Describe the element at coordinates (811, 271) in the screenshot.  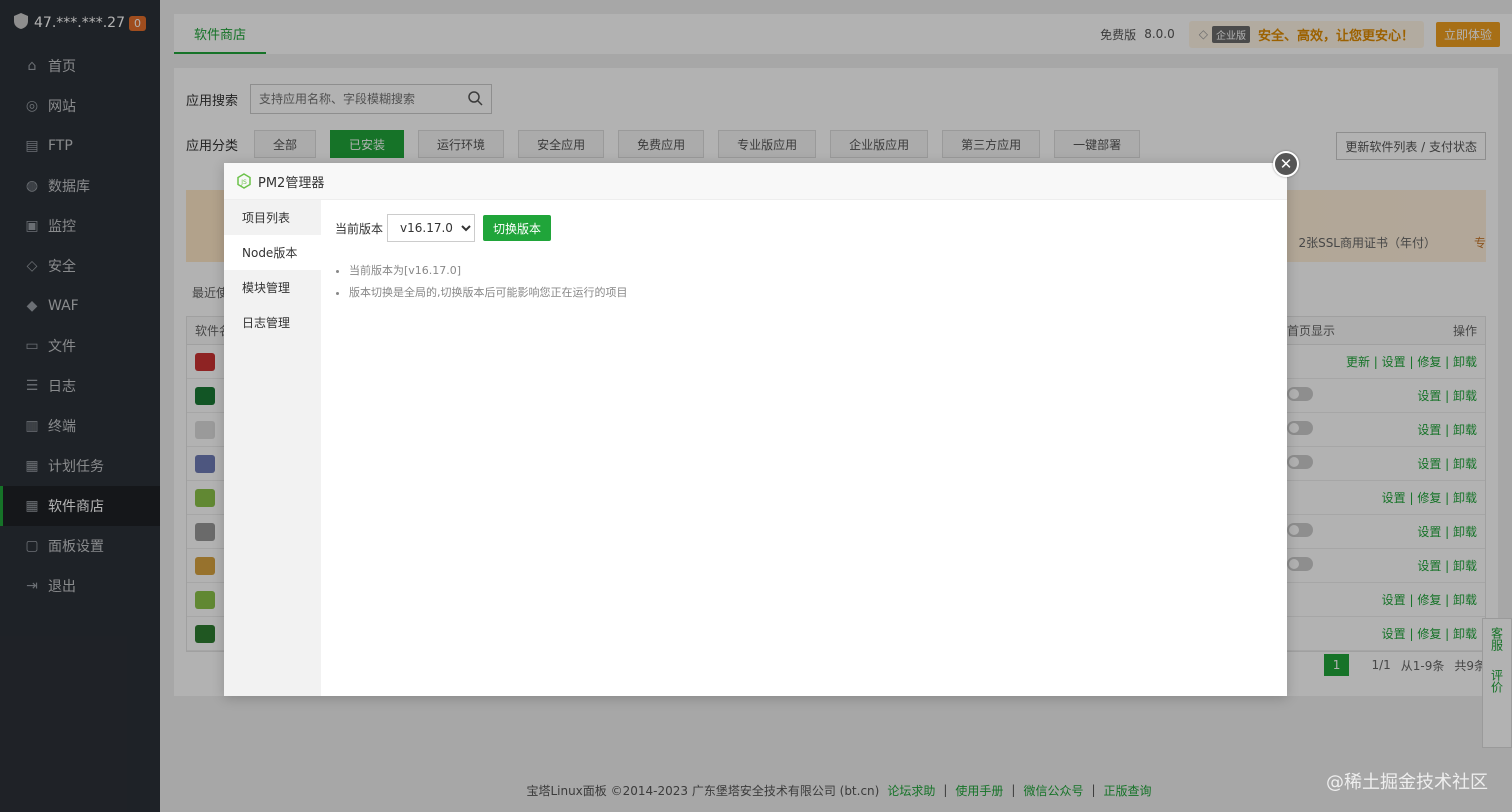
I see `note-current-version: 当前版本为[v16.17.0]` at that location.